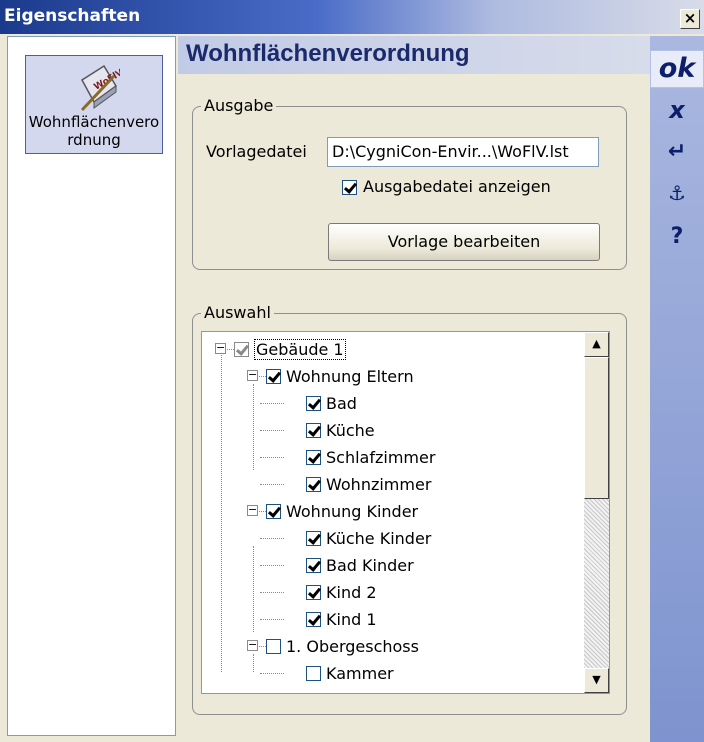  Describe the element at coordinates (351, 592) in the screenshot. I see `tree-node-label: Kind 2` at that location.